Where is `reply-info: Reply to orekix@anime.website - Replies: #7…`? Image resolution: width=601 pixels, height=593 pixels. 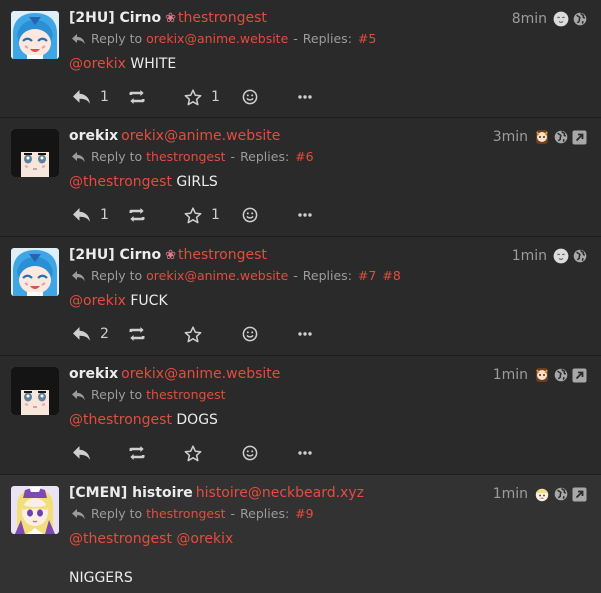
reply-info: Reply to orekix@anime.website - Replies: #7… is located at coordinates (236, 276).